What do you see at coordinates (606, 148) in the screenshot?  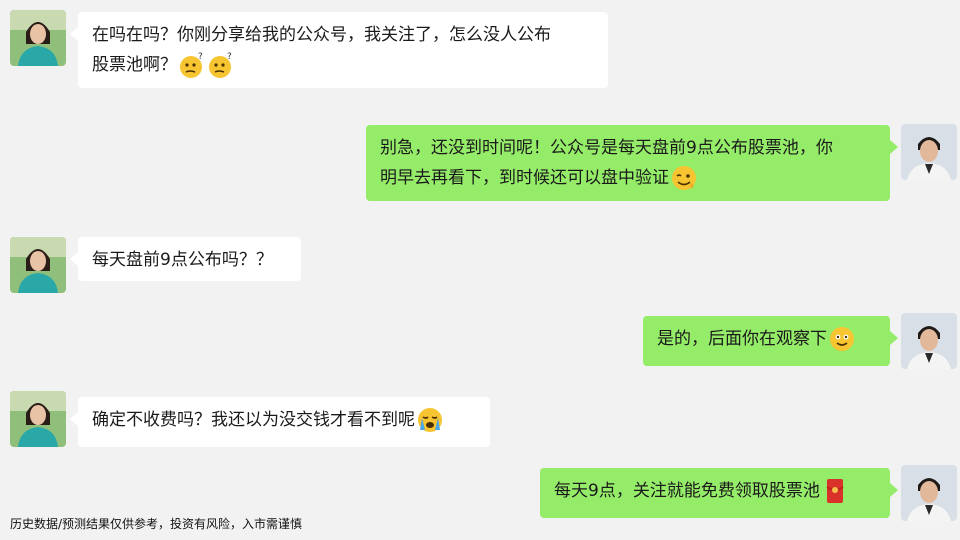 I see `message-text-line: 别急，还没到时间呢！公众号是每天盘前9点公布股票池，你` at bounding box center [606, 148].